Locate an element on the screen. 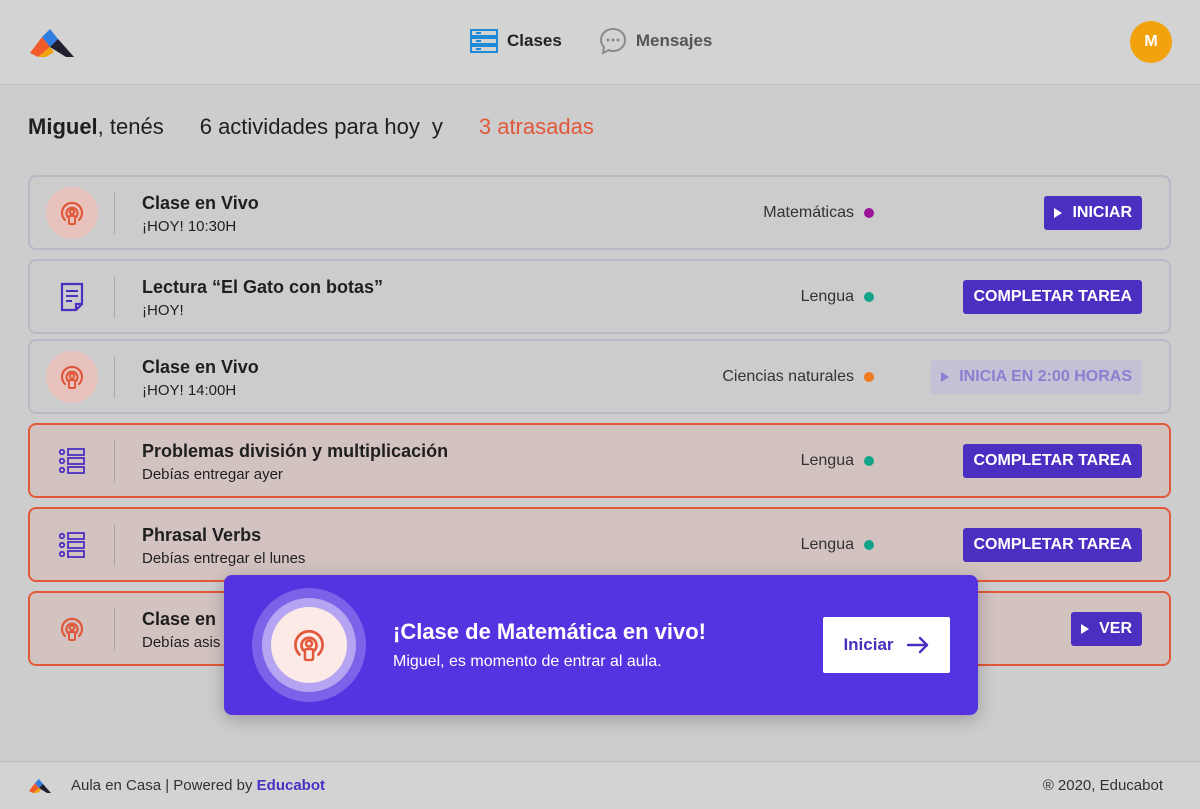  nav-item-clases: Clases is located at coordinates (515, 41).